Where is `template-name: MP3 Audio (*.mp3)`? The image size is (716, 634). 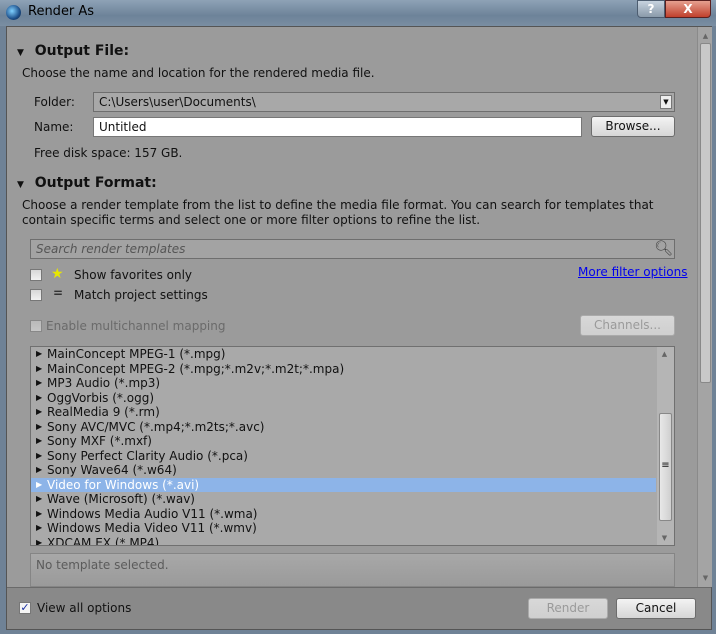
template-name: MP3 Audio (*.mp3) is located at coordinates (104, 383).